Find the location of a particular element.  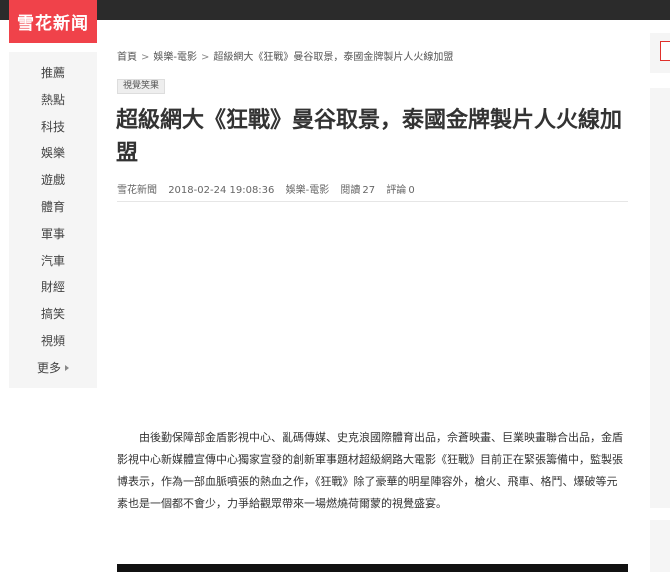

sidebar-item-hot: 熱點 is located at coordinates (53, 100).